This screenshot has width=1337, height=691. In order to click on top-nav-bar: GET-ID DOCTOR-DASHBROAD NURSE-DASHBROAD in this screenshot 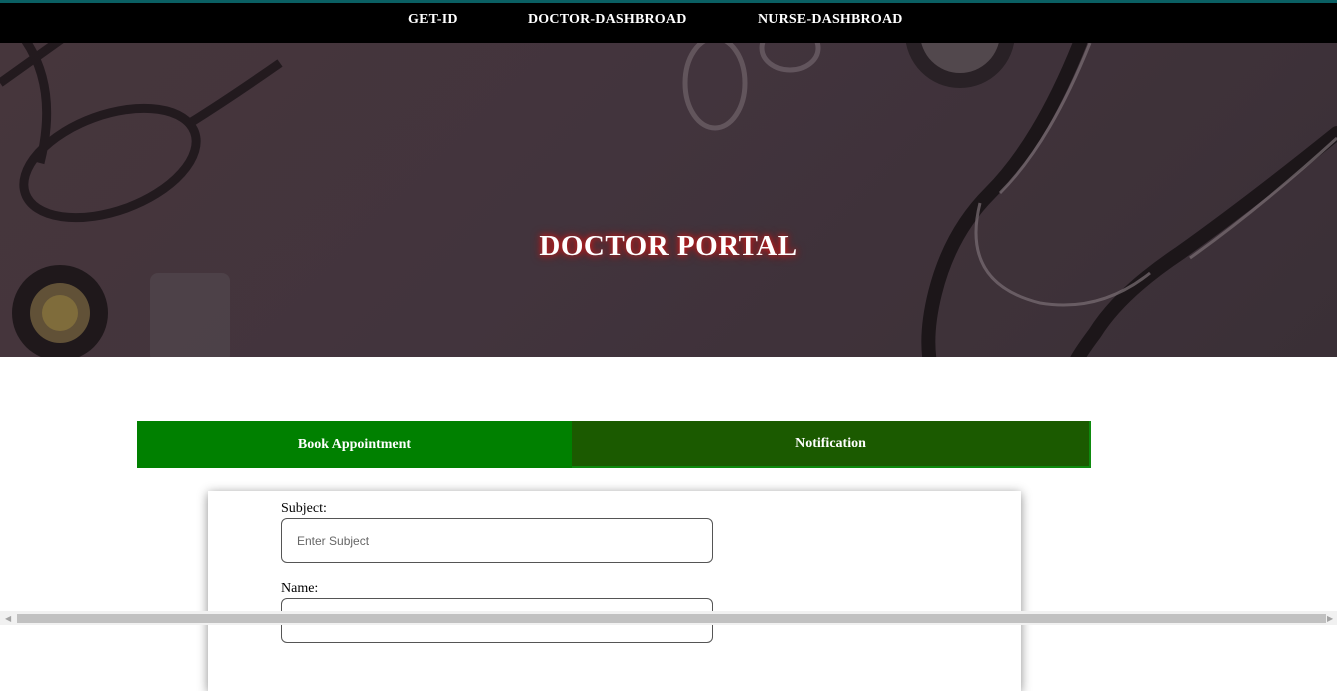, I will do `click(668, 21)`.